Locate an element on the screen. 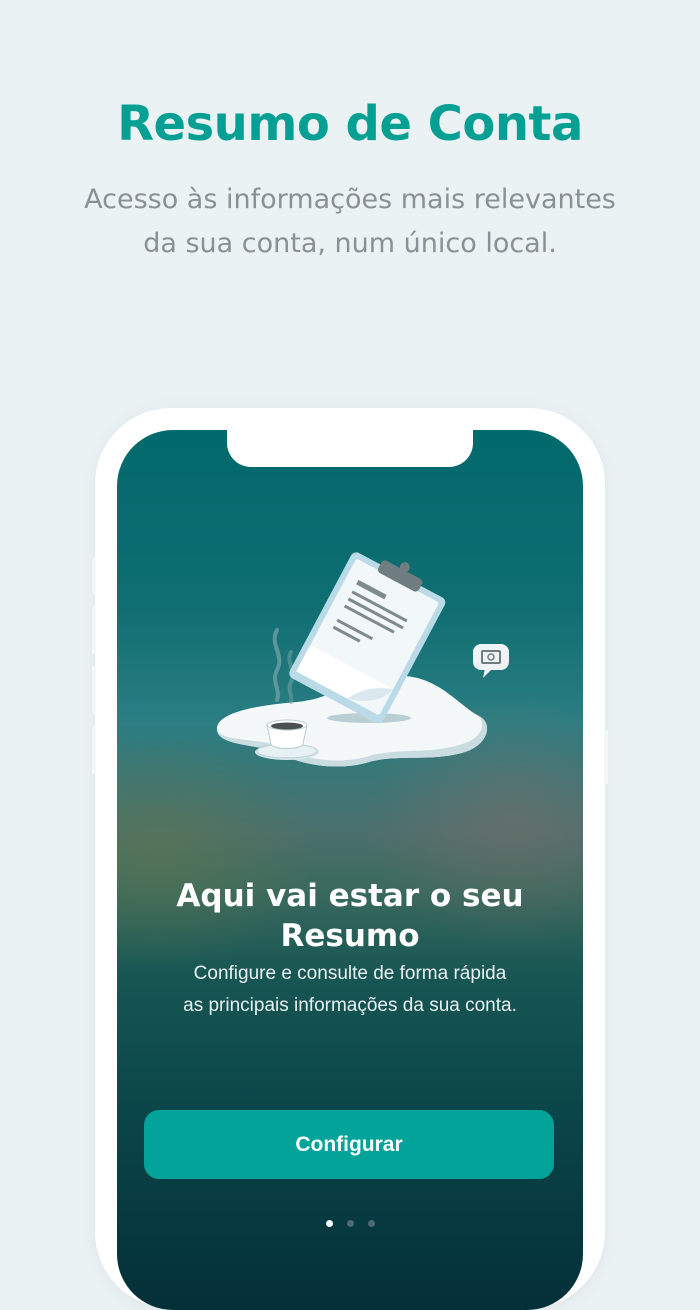 The width and height of the screenshot is (700, 1310). pagination-dots is located at coordinates (350, 1223).